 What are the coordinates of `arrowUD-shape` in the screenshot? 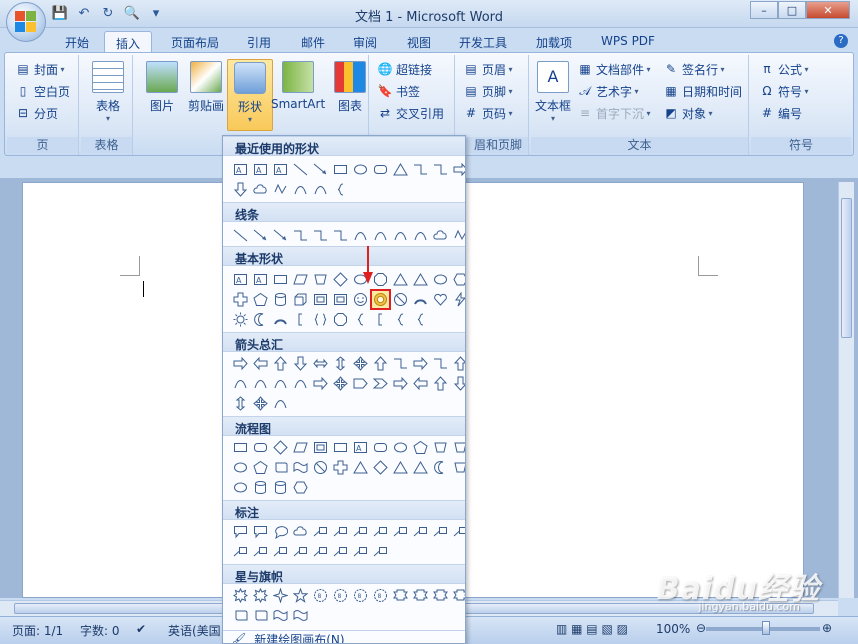 It's located at (240, 403).